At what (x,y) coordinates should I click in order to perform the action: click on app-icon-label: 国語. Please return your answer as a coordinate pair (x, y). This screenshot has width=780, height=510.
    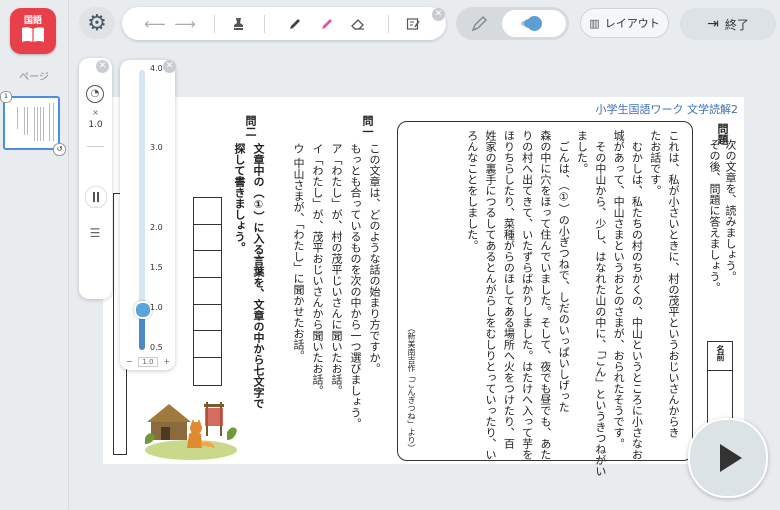
    Looking at the image, I should click on (32, 21).